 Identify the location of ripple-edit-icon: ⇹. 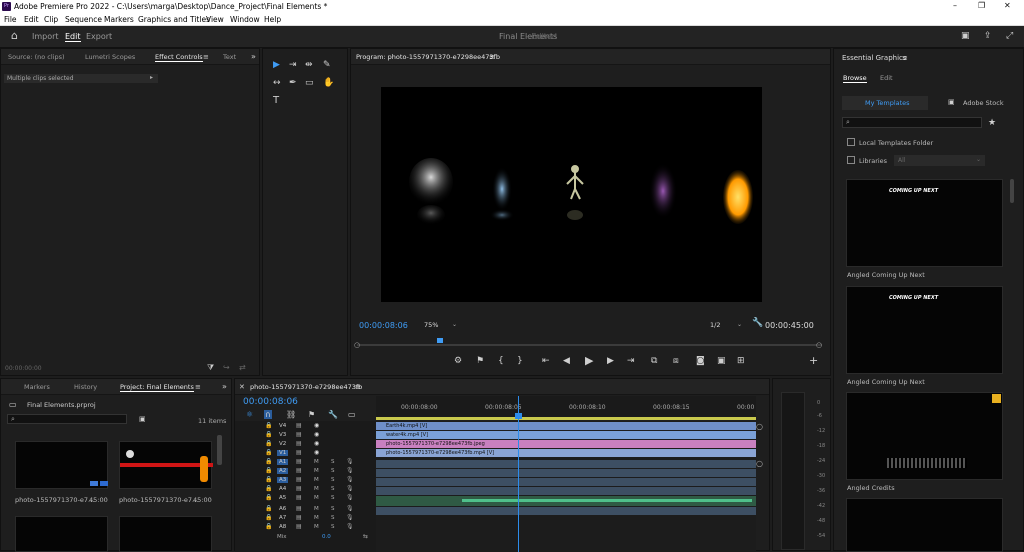
(309, 65).